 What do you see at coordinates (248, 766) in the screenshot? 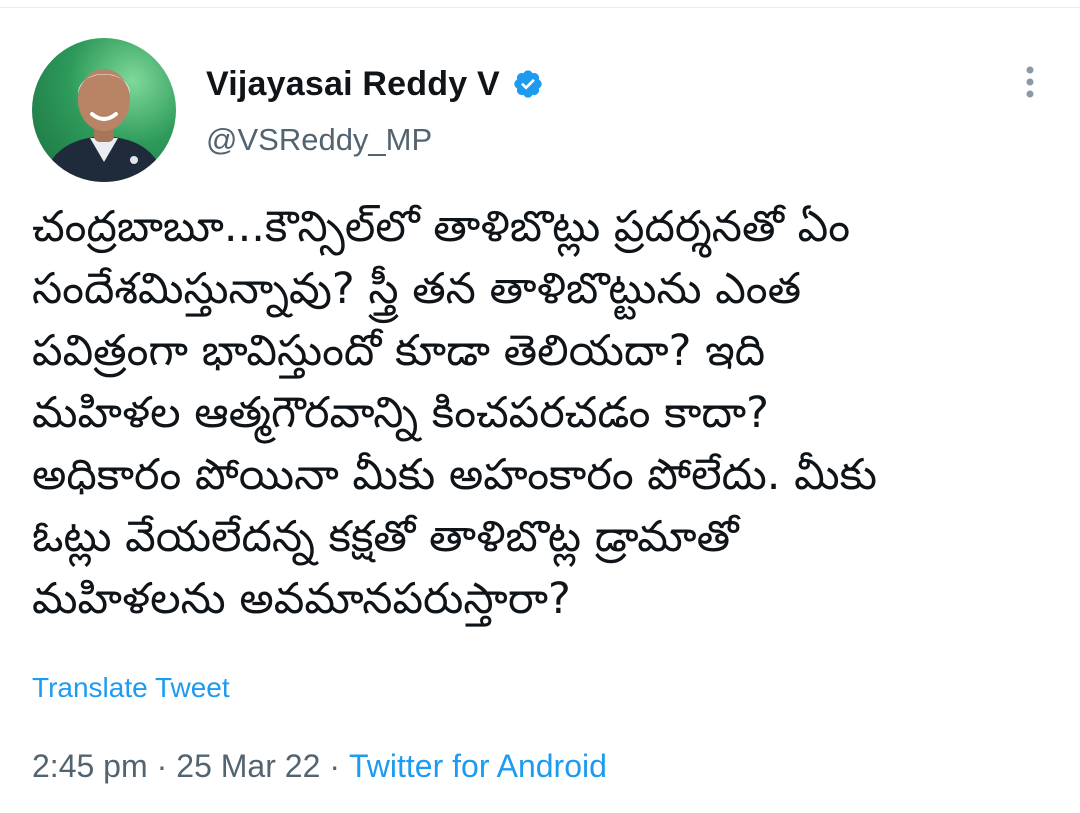
I see `tweet-date: 25 Mar 22` at bounding box center [248, 766].